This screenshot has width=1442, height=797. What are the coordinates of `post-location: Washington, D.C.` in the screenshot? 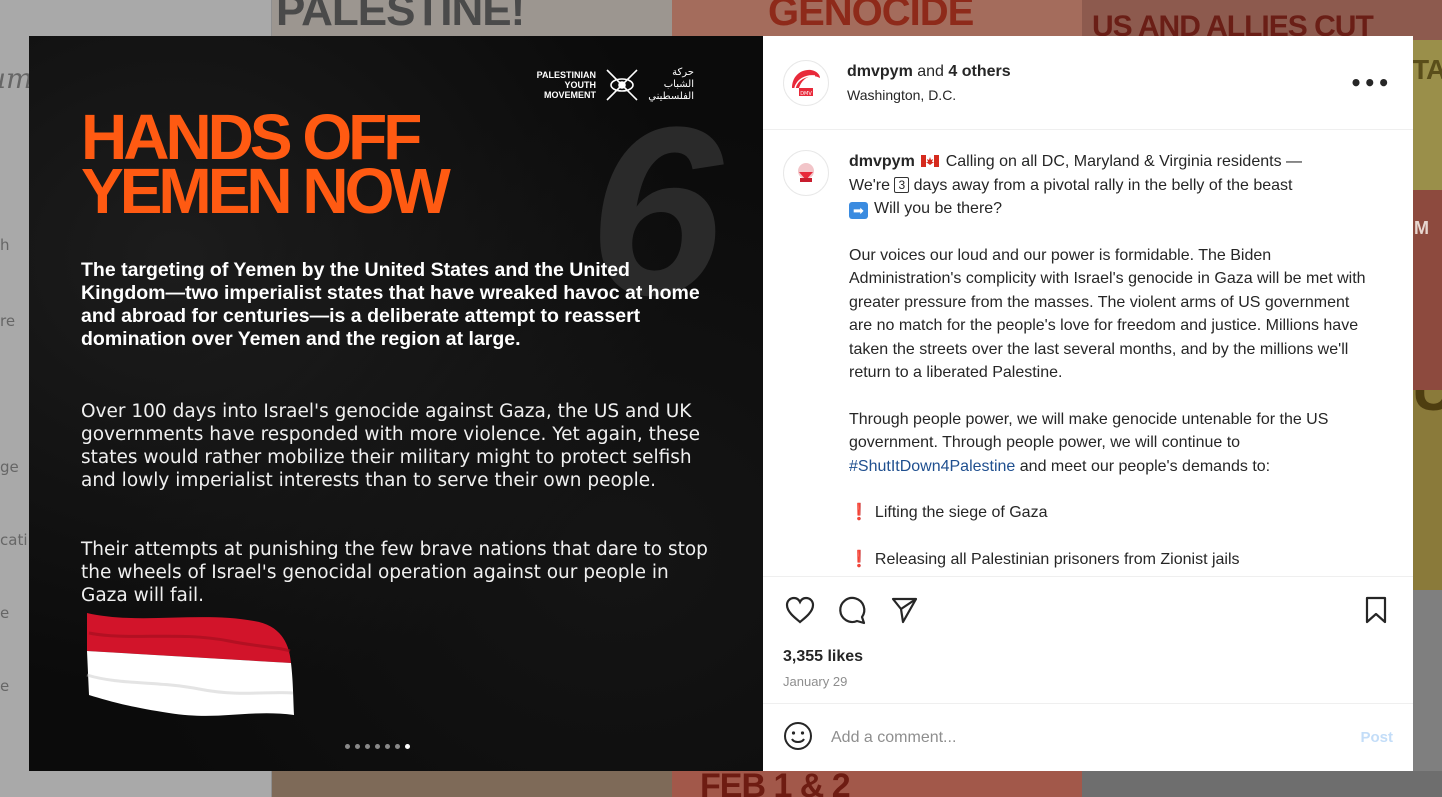 It's located at (1098, 95).